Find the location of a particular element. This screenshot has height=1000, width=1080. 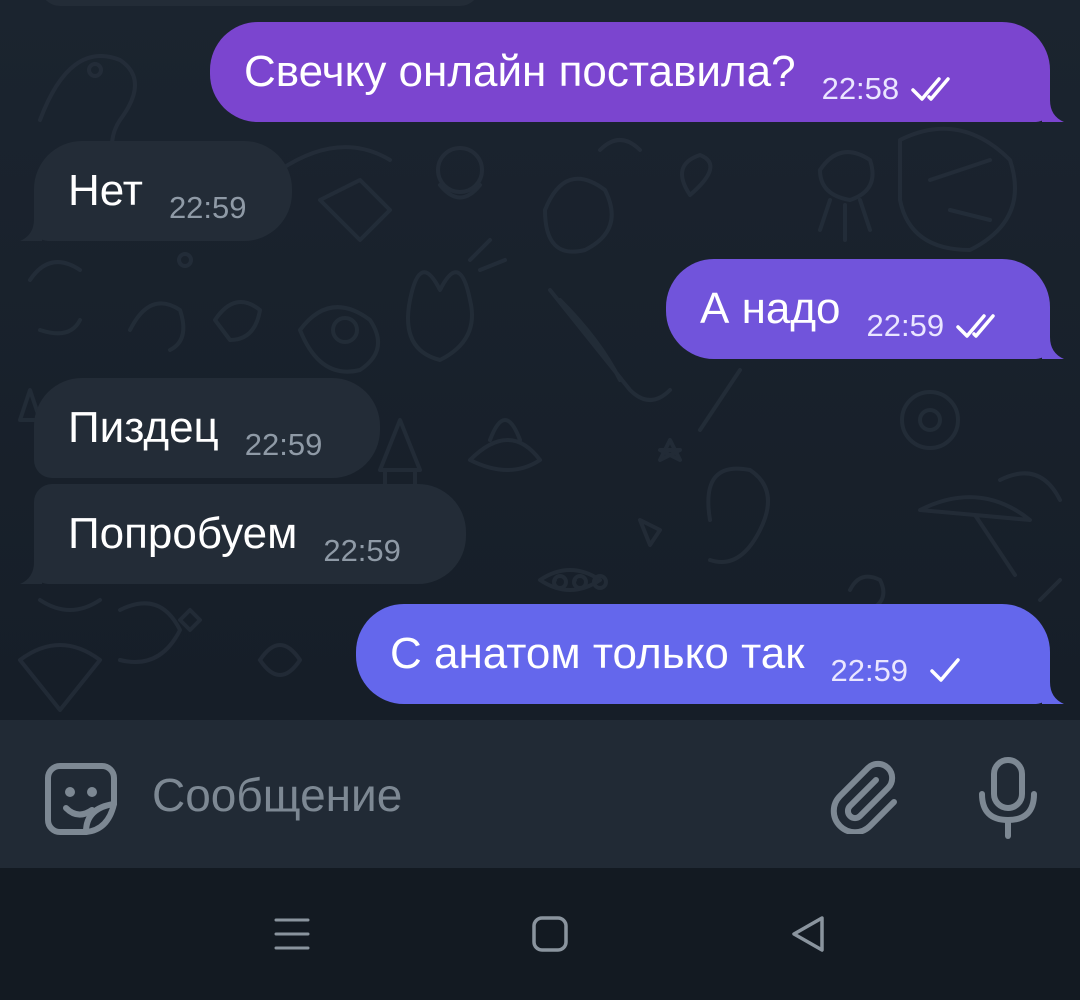

message-bubble-outgoing: А надо 22:59 is located at coordinates (865, 309).